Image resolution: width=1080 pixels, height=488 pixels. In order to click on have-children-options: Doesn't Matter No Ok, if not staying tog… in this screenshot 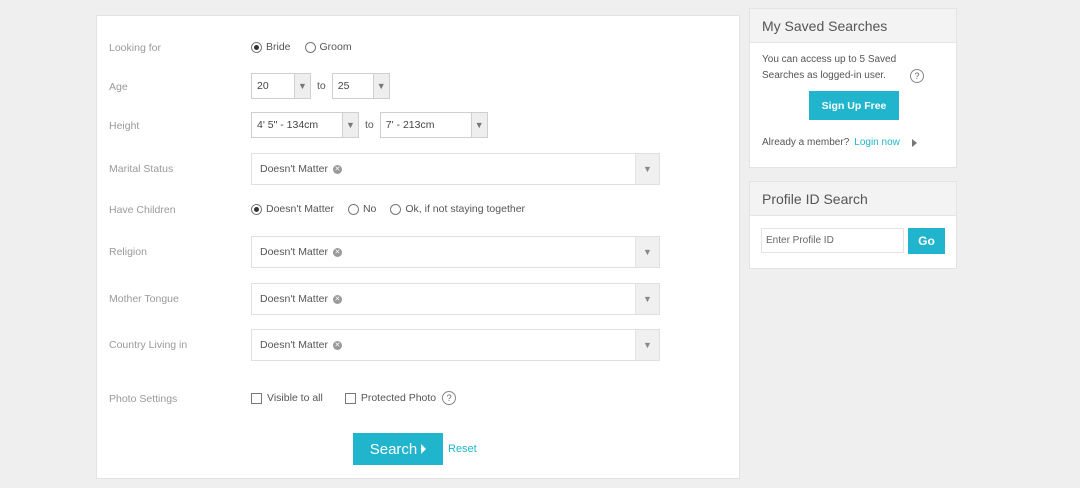, I will do `click(395, 209)`.